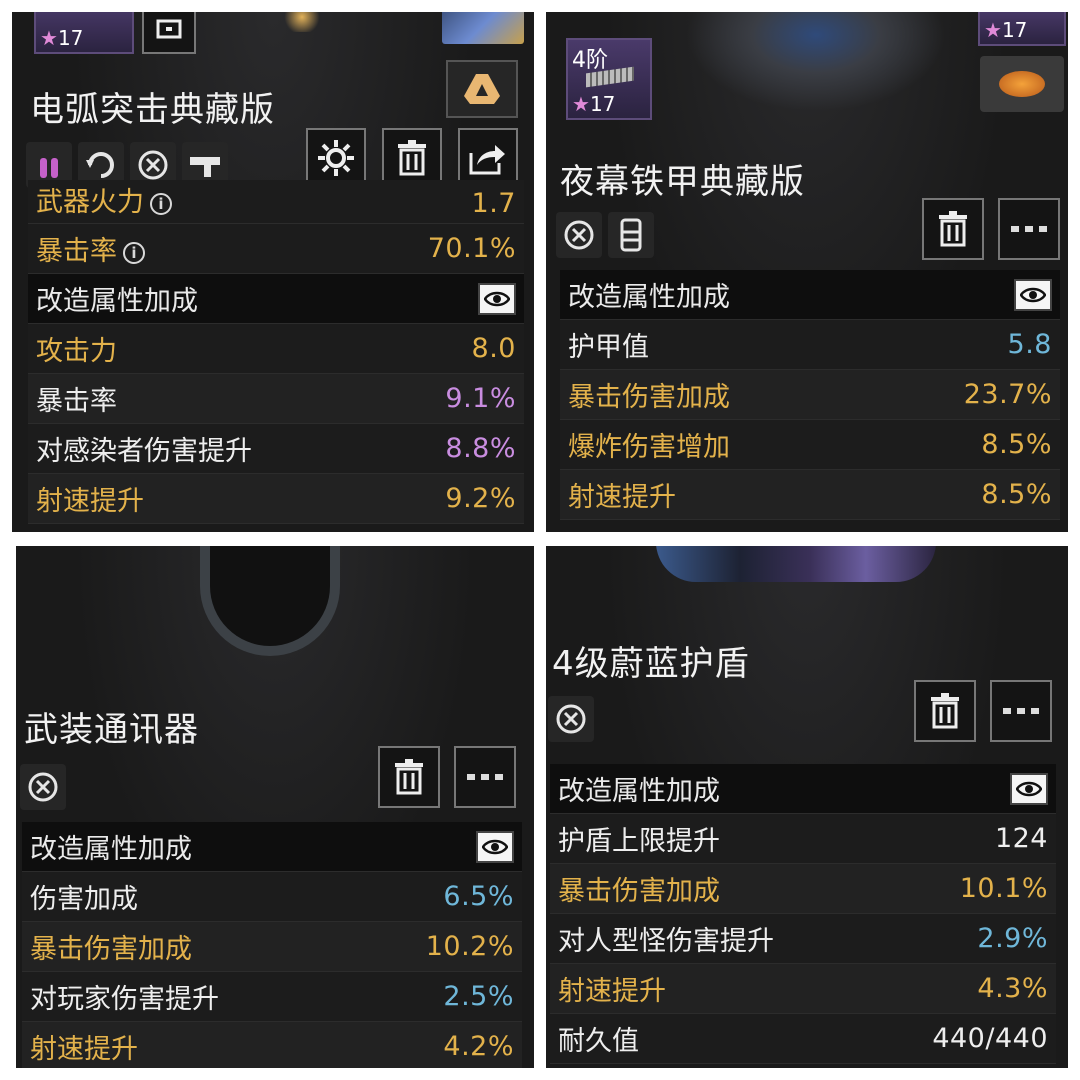  I want to click on drive-button, so click(482, 89).